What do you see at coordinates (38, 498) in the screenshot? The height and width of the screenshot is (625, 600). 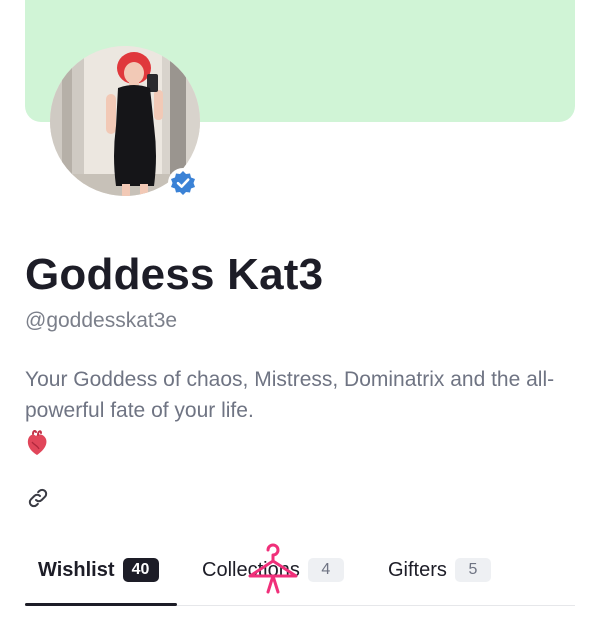 I see `link-icon` at bounding box center [38, 498].